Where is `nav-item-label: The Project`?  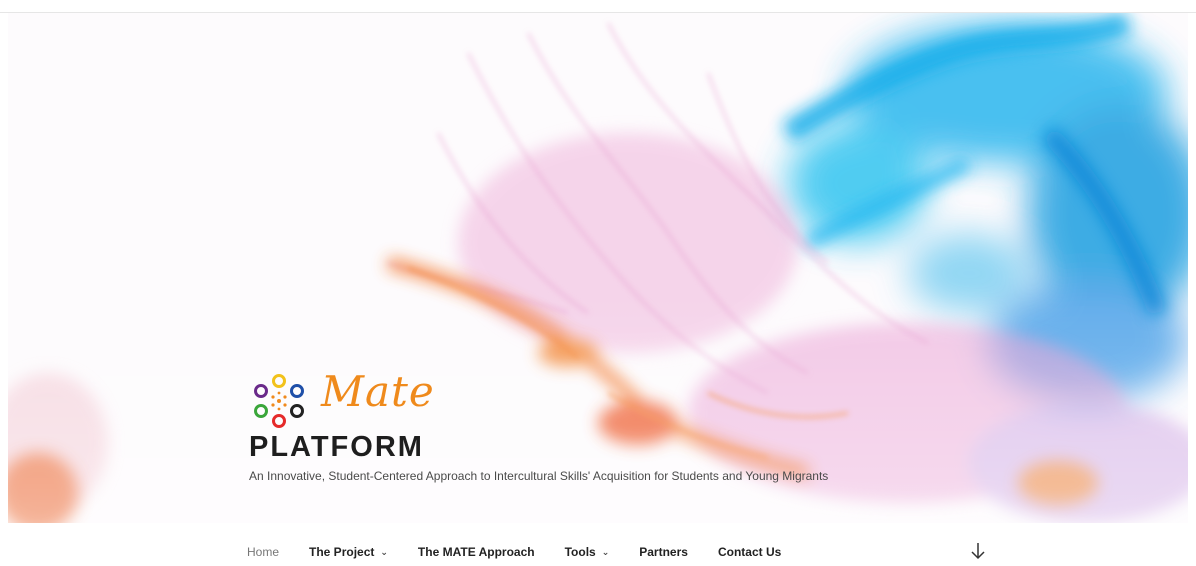
nav-item-label: The Project is located at coordinates (342, 552).